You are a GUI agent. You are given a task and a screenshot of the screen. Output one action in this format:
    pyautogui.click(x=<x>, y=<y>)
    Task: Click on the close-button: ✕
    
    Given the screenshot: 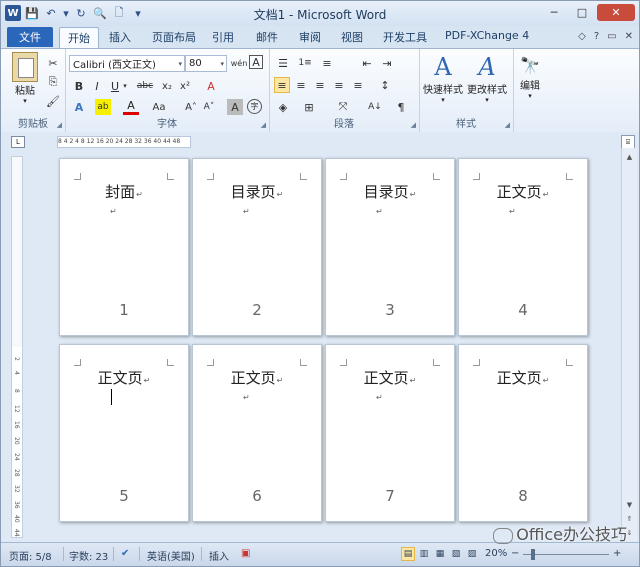 What is the action you would take?
    pyautogui.click(x=616, y=12)
    